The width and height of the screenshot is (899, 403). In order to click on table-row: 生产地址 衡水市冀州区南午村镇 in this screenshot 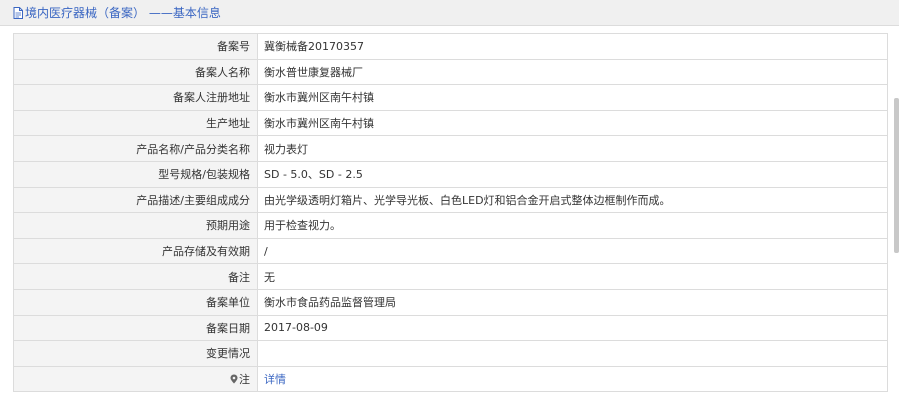, I will do `click(450, 123)`.